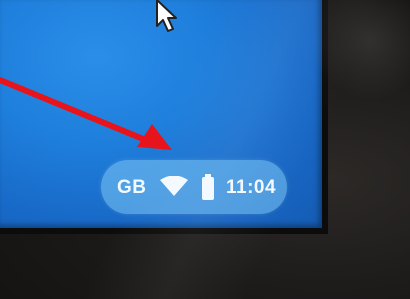 The height and width of the screenshot is (299, 410). I want to click on battery-icon, so click(208, 187).